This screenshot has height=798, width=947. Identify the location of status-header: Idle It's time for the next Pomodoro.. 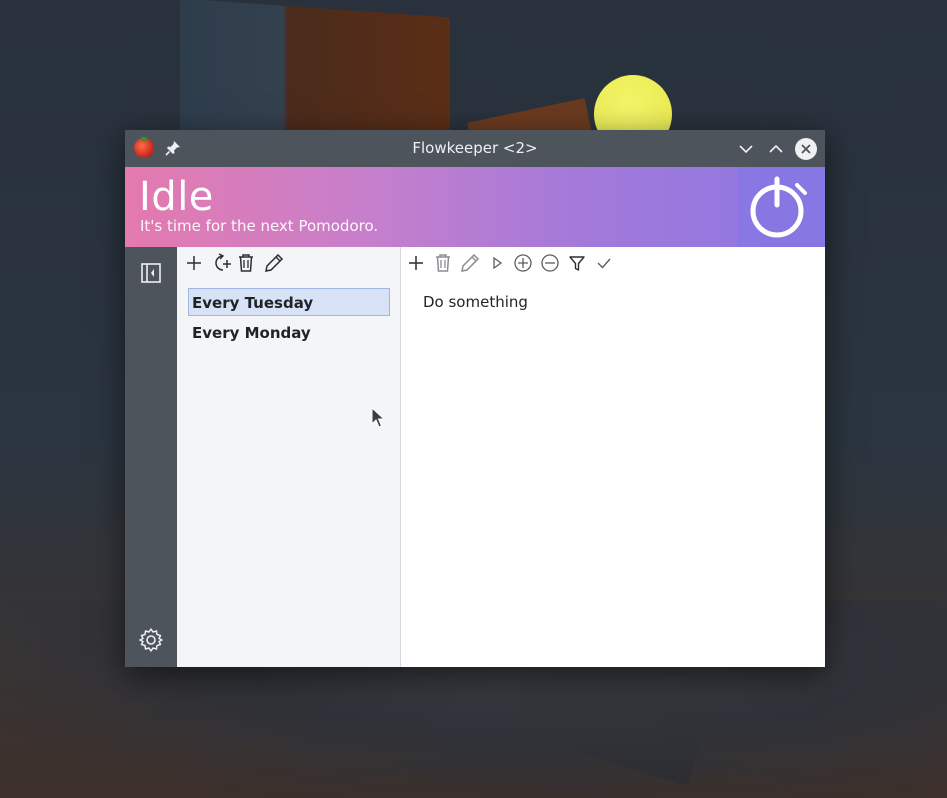
(475, 207).